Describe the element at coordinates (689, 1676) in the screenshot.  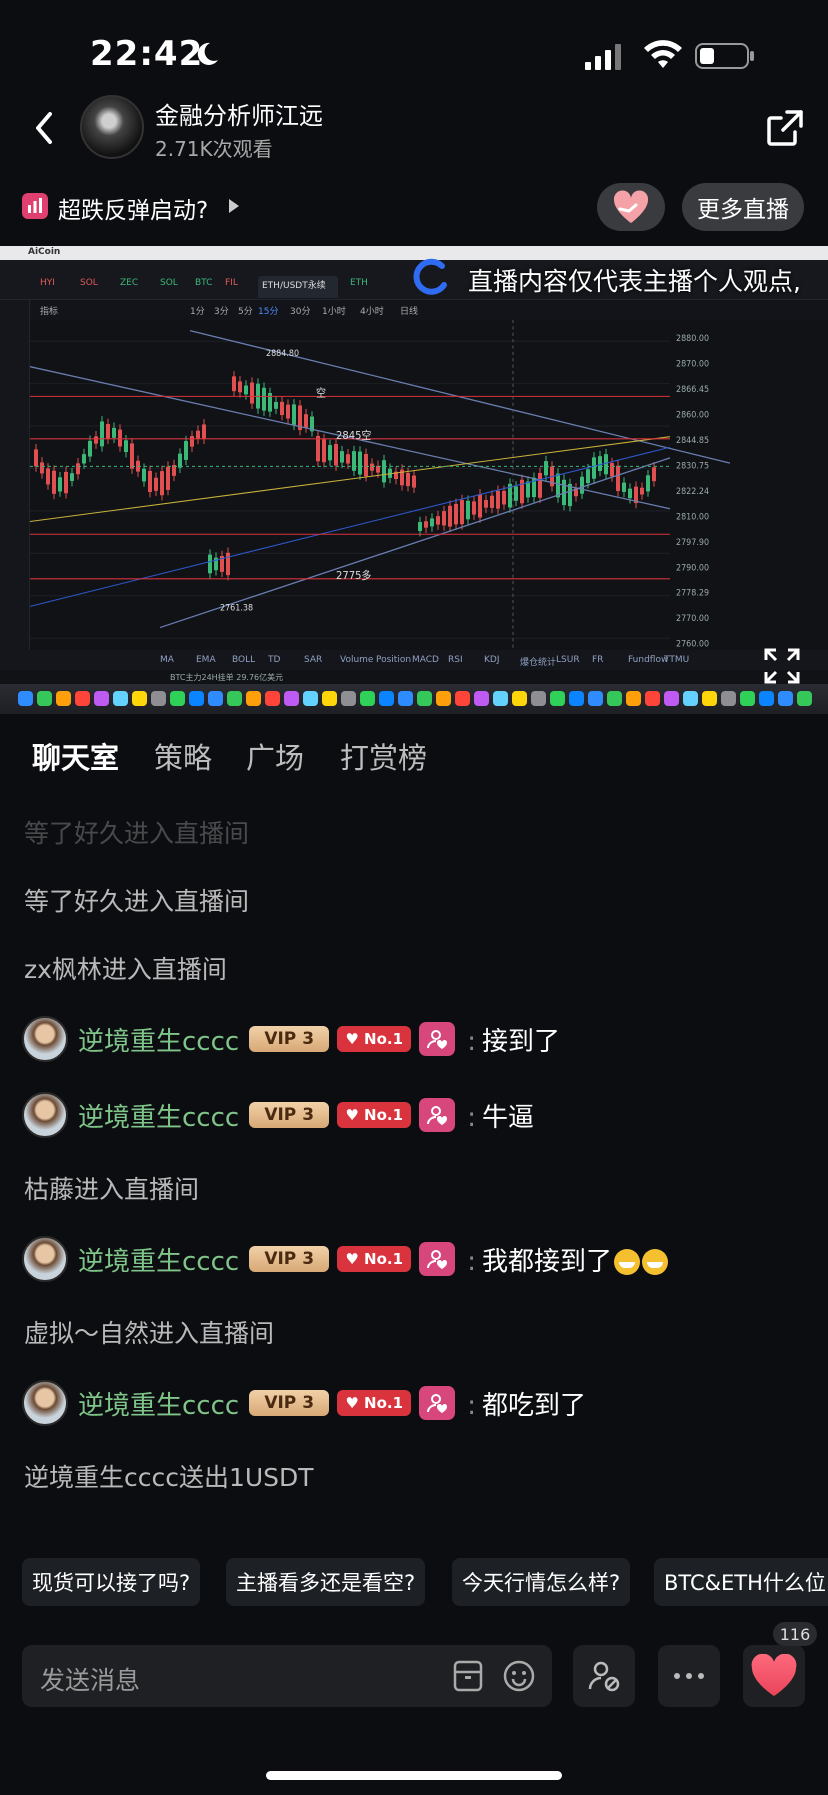
I see `more-options-button` at that location.